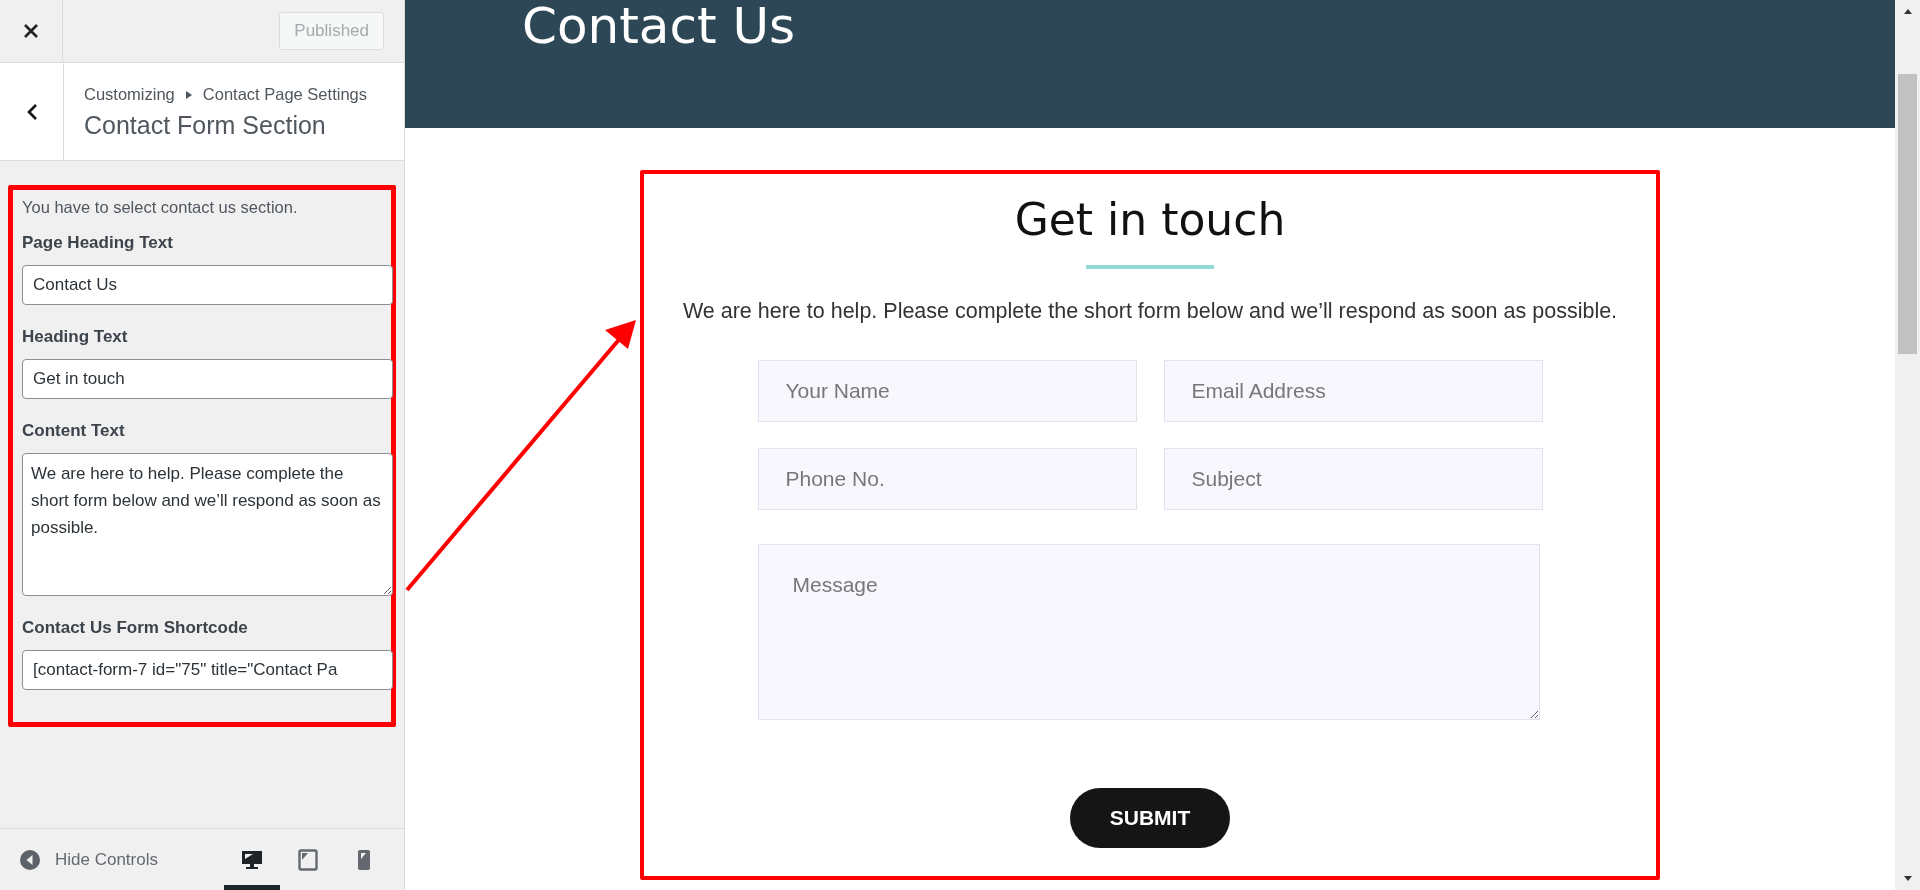  I want to click on submit-button: SUBMIT, so click(1150, 818).